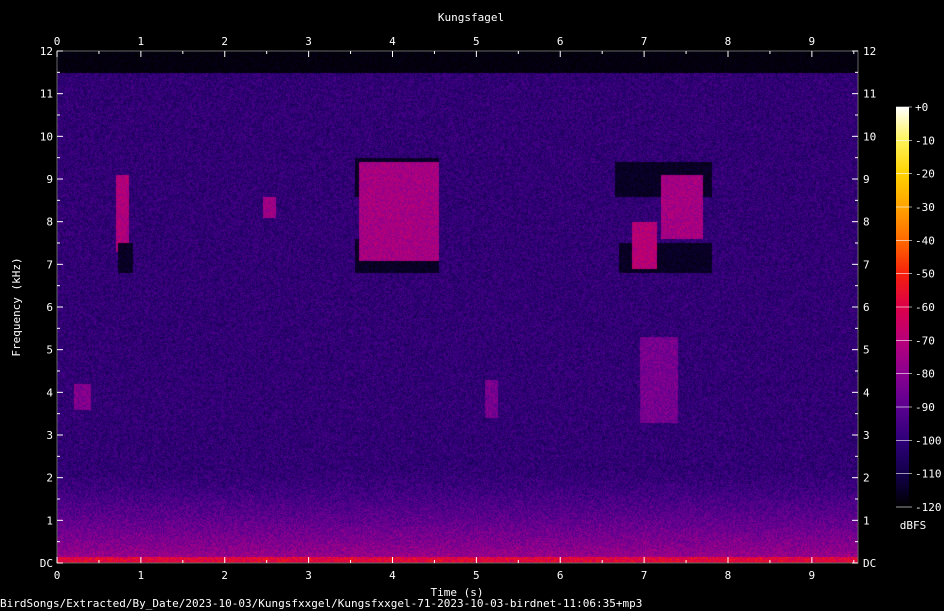 Image resolution: width=944 pixels, height=611 pixels. I want to click on colorbar-tick-label: -40, so click(925, 240).